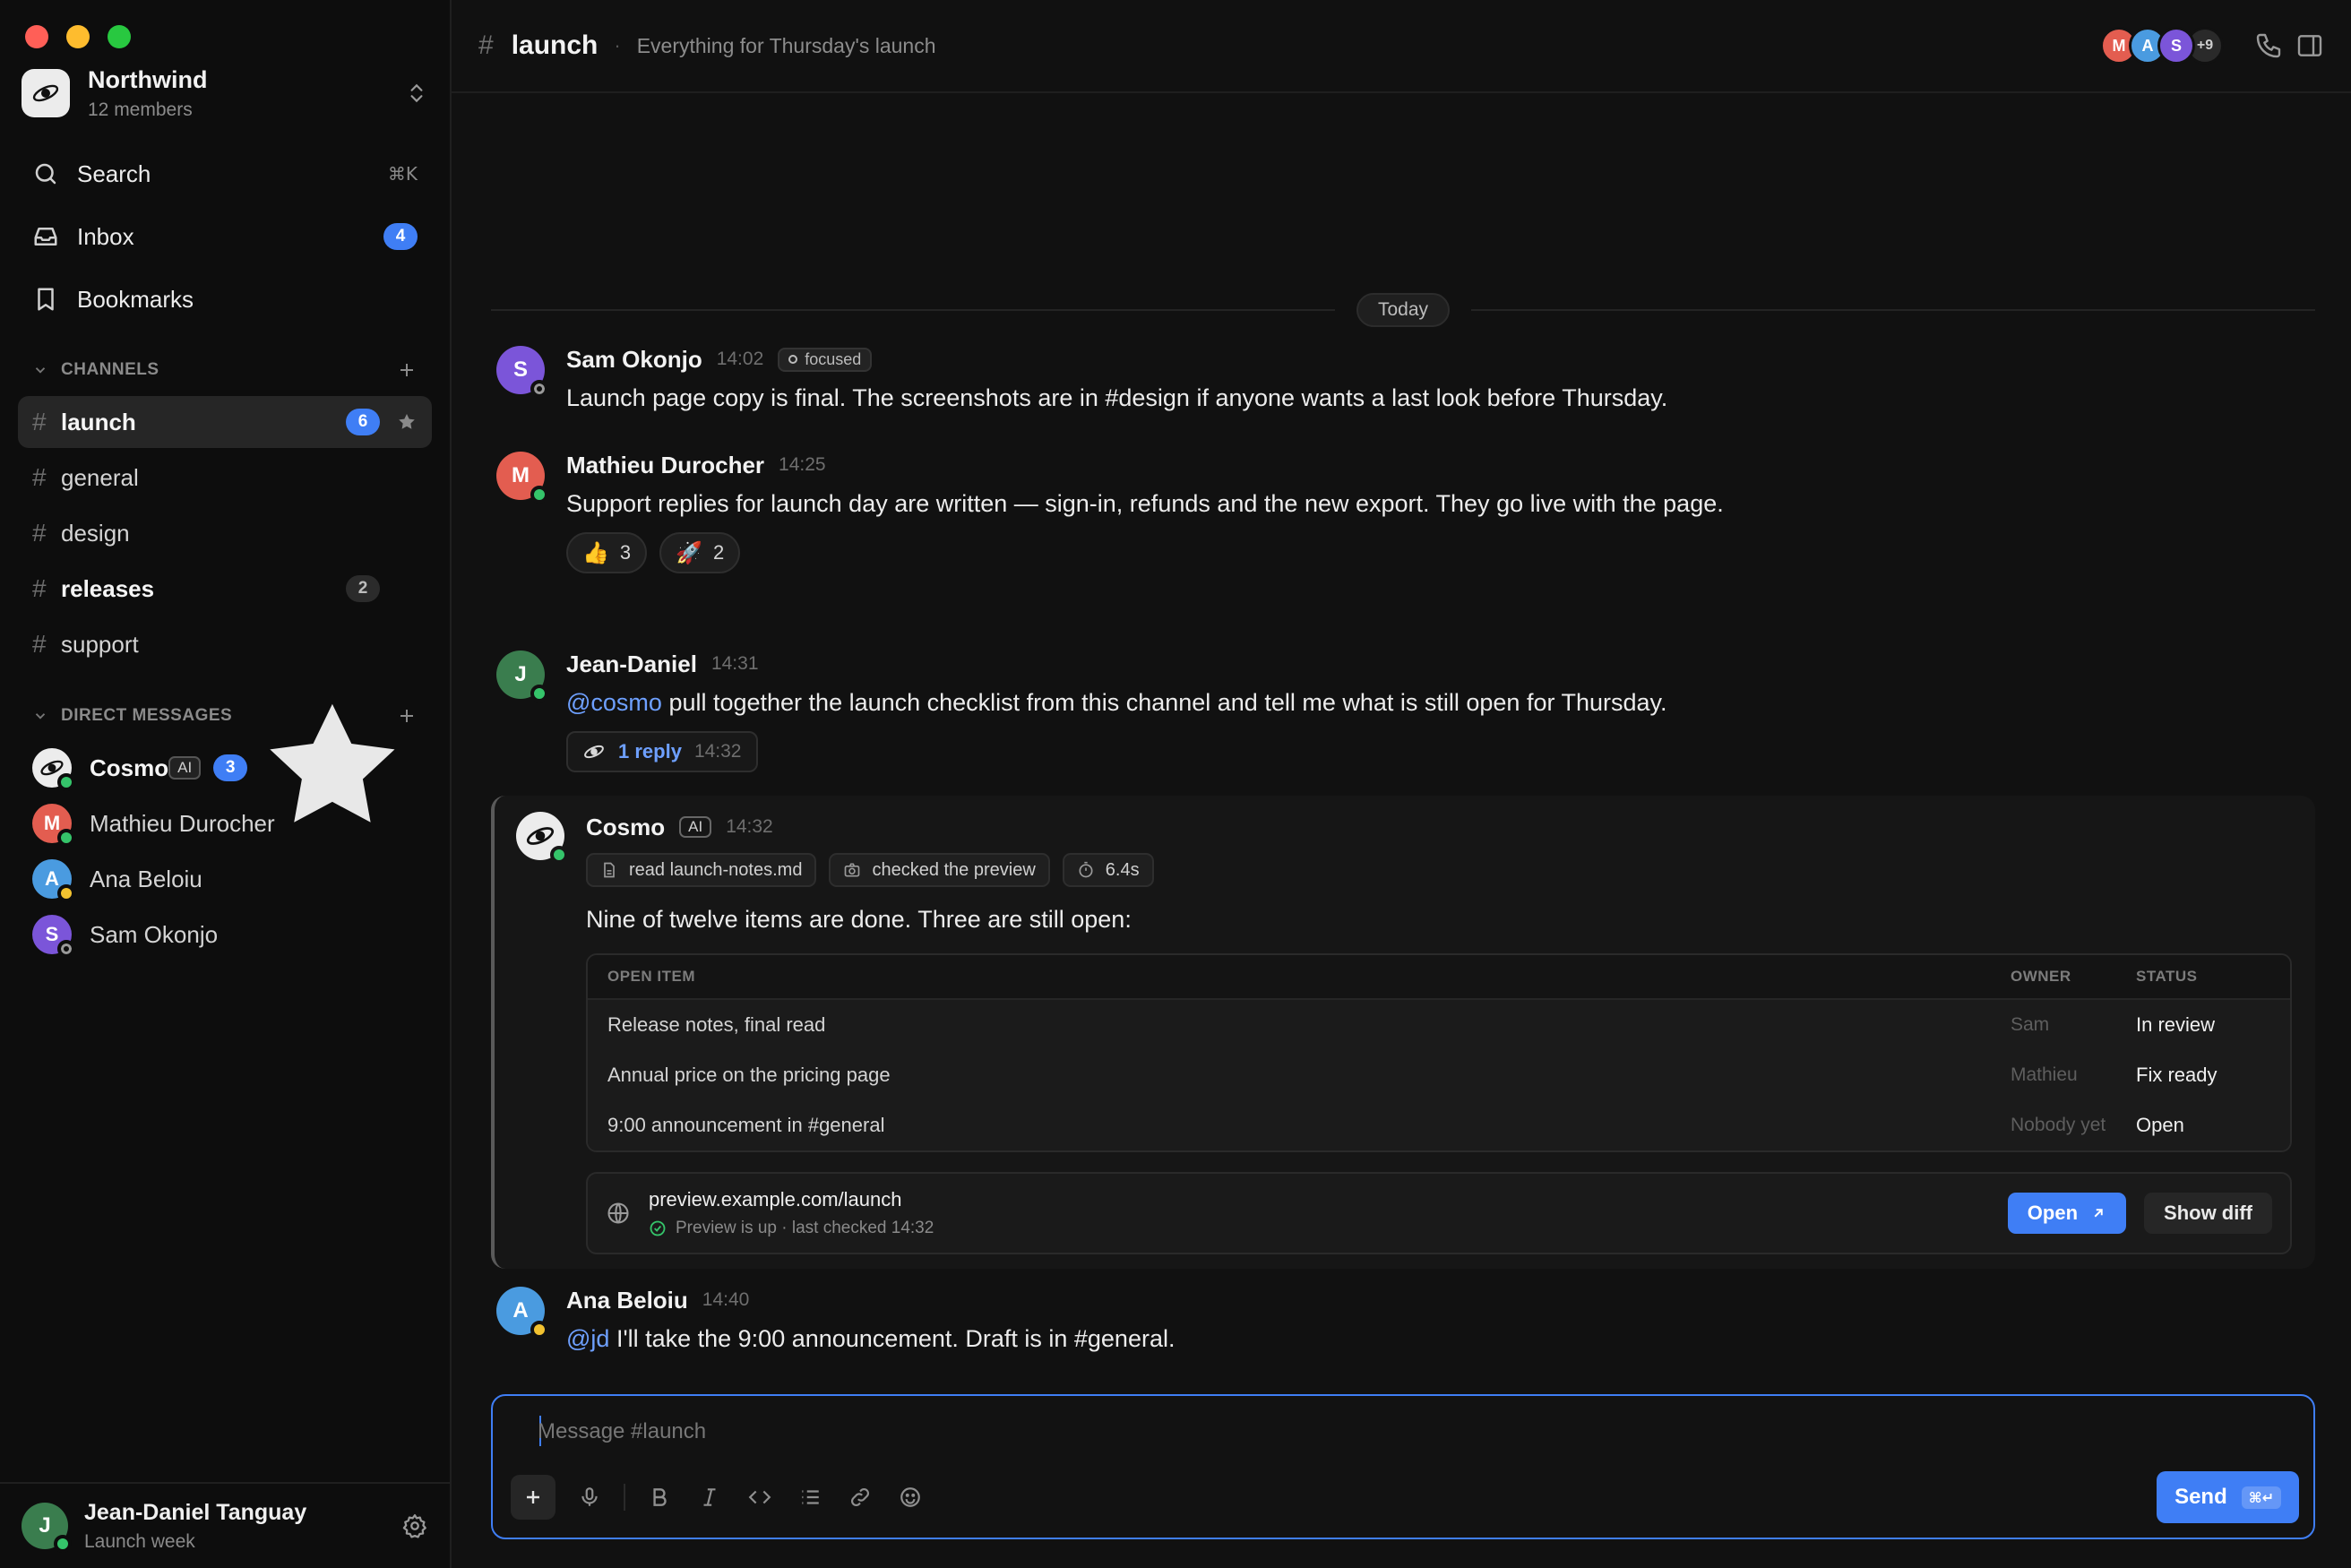 This screenshot has height=1568, width=2351. I want to click on current-user-panel: J Jean-Daniel Tanguay Launch week, so click(225, 1525).